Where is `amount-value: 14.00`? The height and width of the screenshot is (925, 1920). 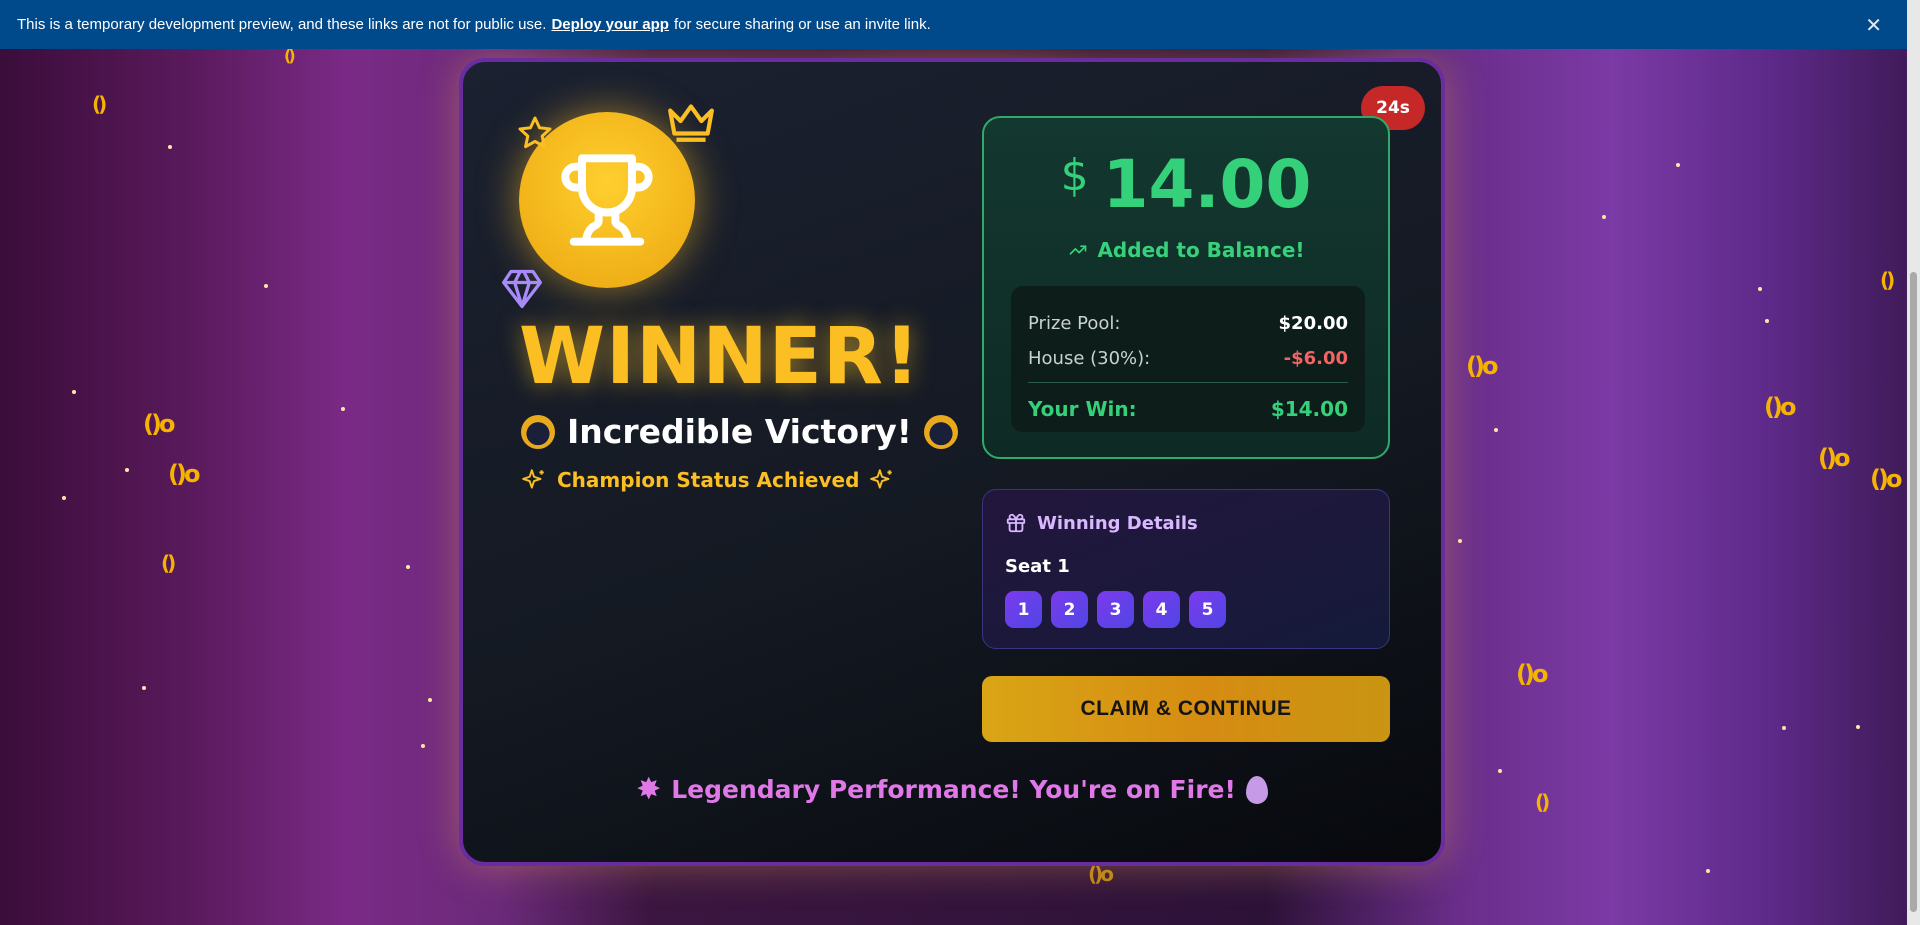
amount-value: 14.00 is located at coordinates (1207, 184).